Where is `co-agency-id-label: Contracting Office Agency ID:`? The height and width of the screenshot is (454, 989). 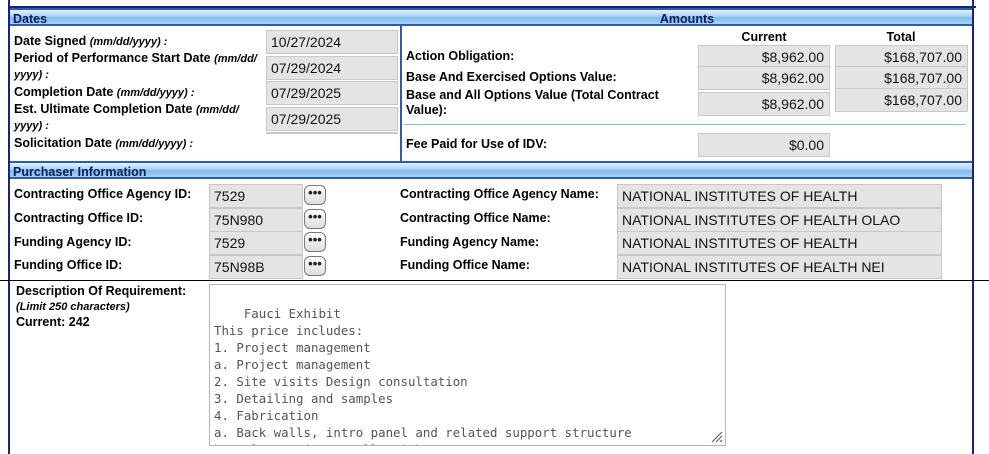 co-agency-id-label: Contracting Office Agency ID: is located at coordinates (103, 194).